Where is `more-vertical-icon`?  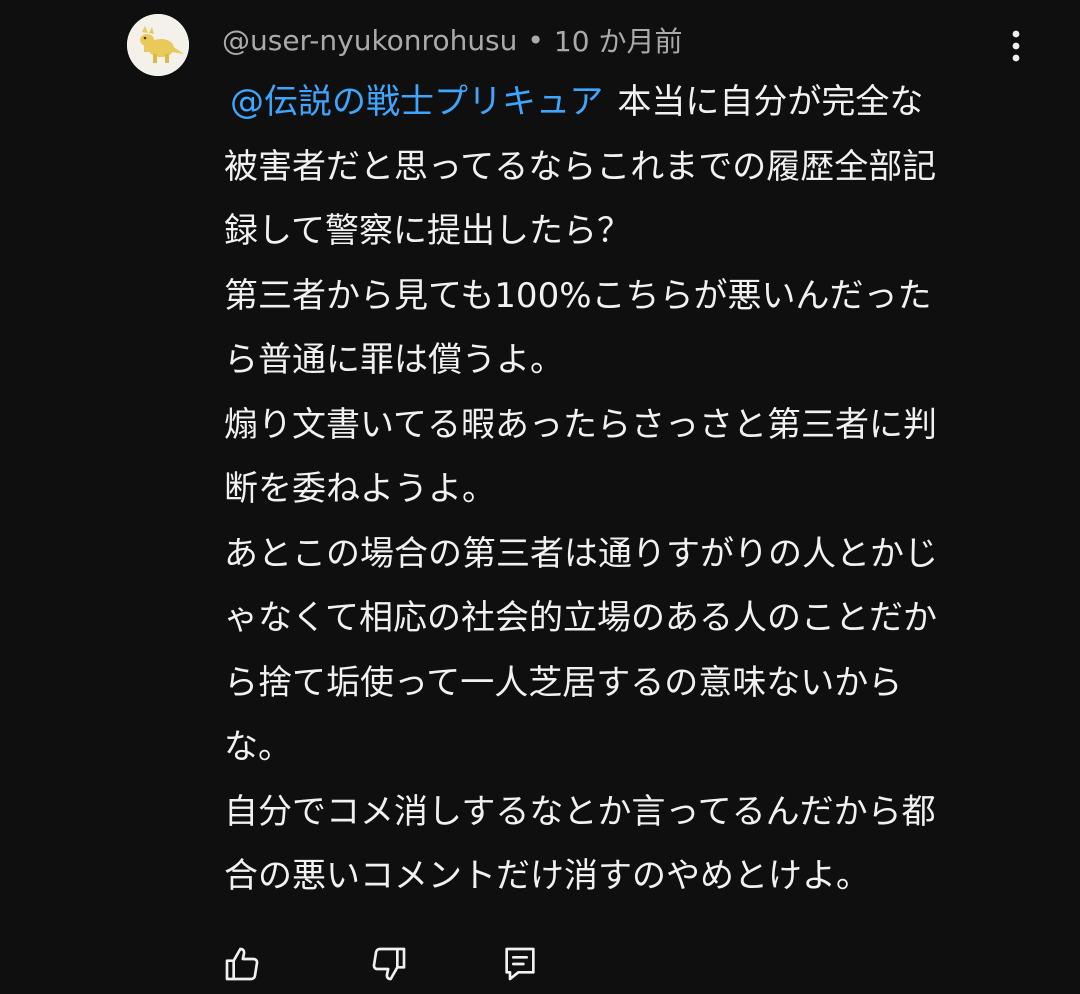 more-vertical-icon is located at coordinates (1016, 46).